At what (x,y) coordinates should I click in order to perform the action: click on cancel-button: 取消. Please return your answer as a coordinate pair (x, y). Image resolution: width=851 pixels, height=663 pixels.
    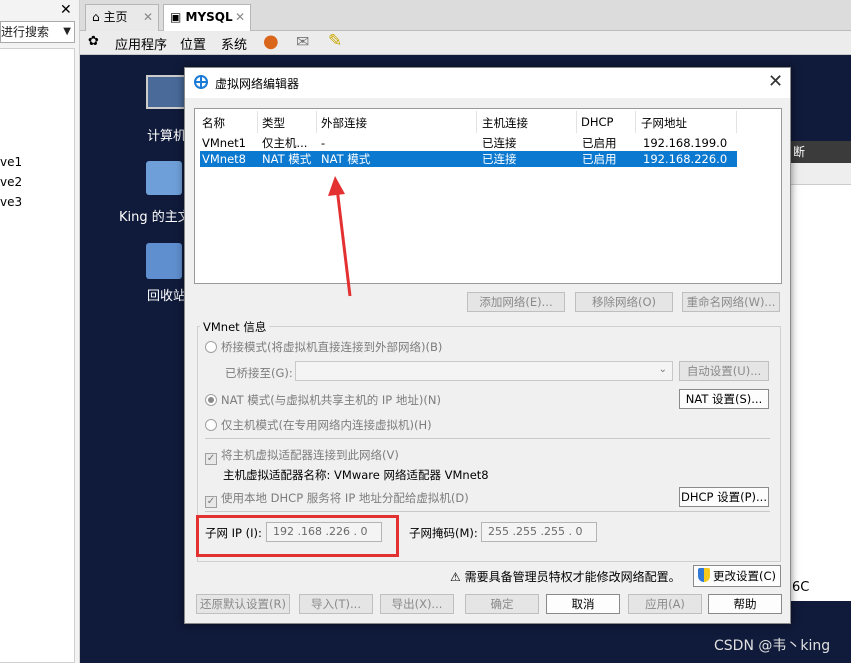
    Looking at the image, I should click on (583, 604).